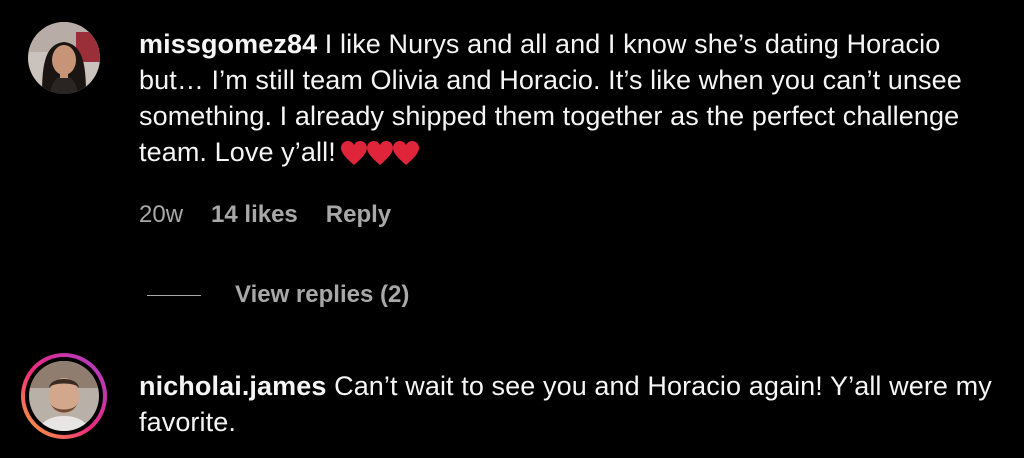 The height and width of the screenshot is (458, 1024). What do you see at coordinates (232, 386) in the screenshot?
I see `username-link: nicholai.james` at bounding box center [232, 386].